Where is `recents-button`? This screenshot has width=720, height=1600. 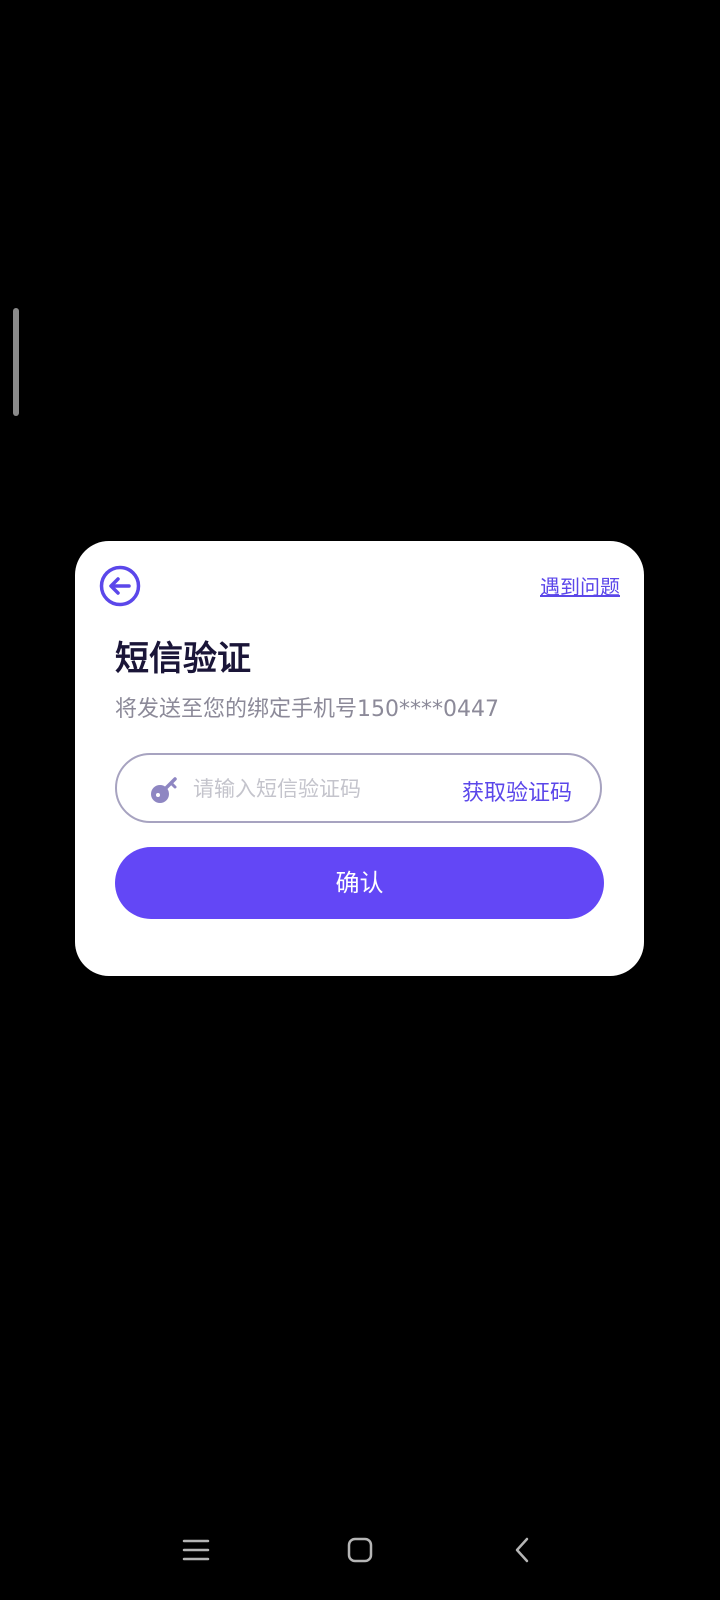
recents-button is located at coordinates (196, 1550).